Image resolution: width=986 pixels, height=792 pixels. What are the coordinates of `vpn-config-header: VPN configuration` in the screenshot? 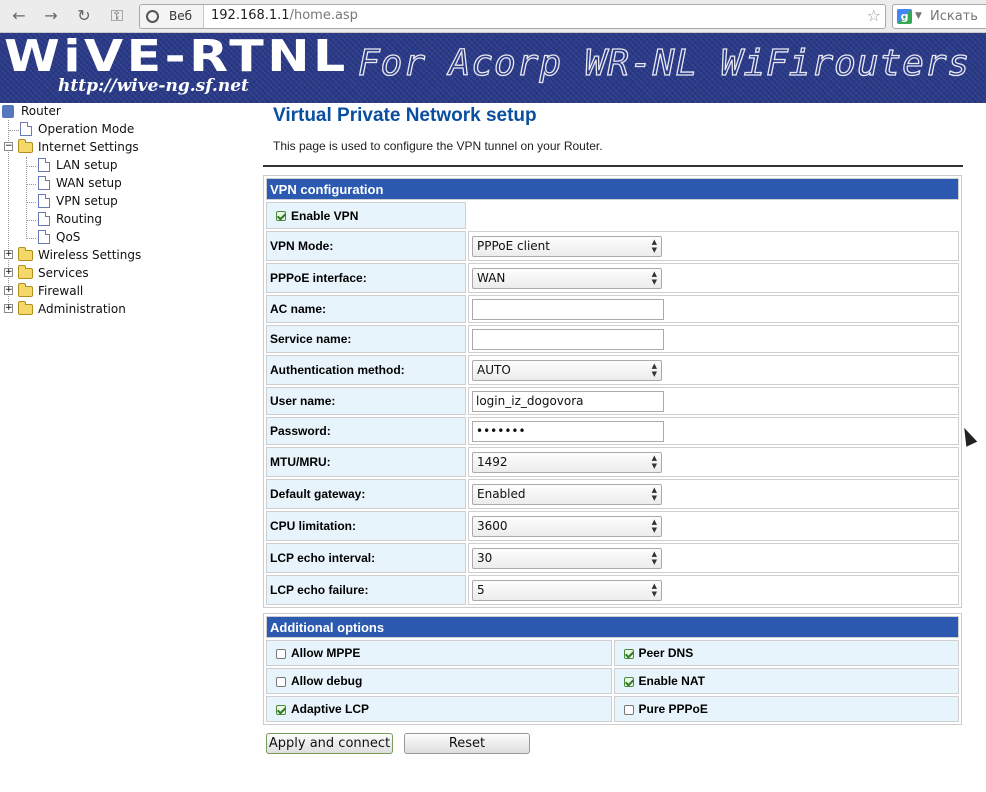 It's located at (612, 189).